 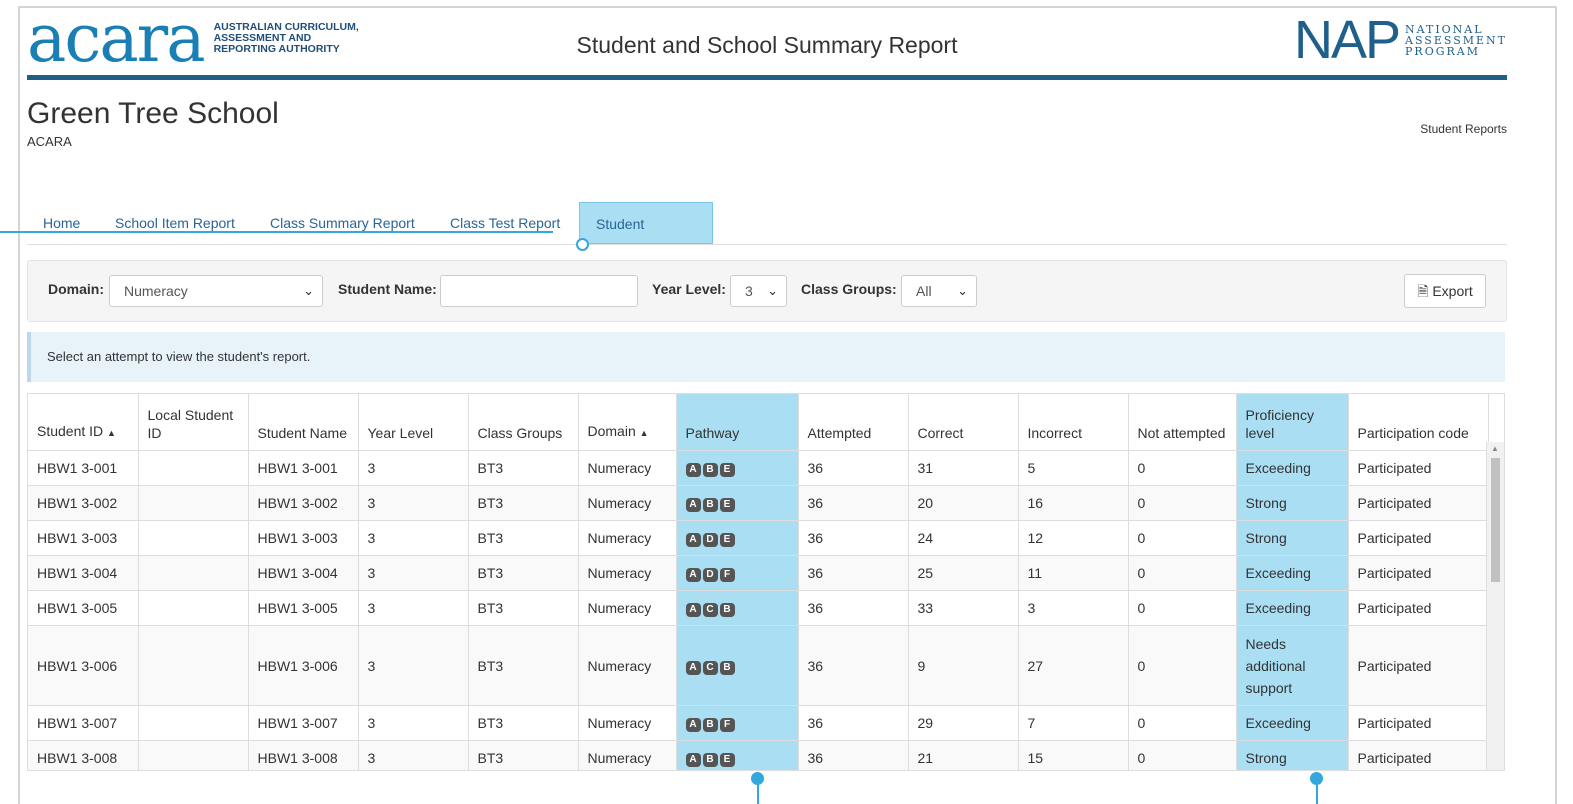 I want to click on cell-proficiency-level: Needs additional support, so click(x=1292, y=665).